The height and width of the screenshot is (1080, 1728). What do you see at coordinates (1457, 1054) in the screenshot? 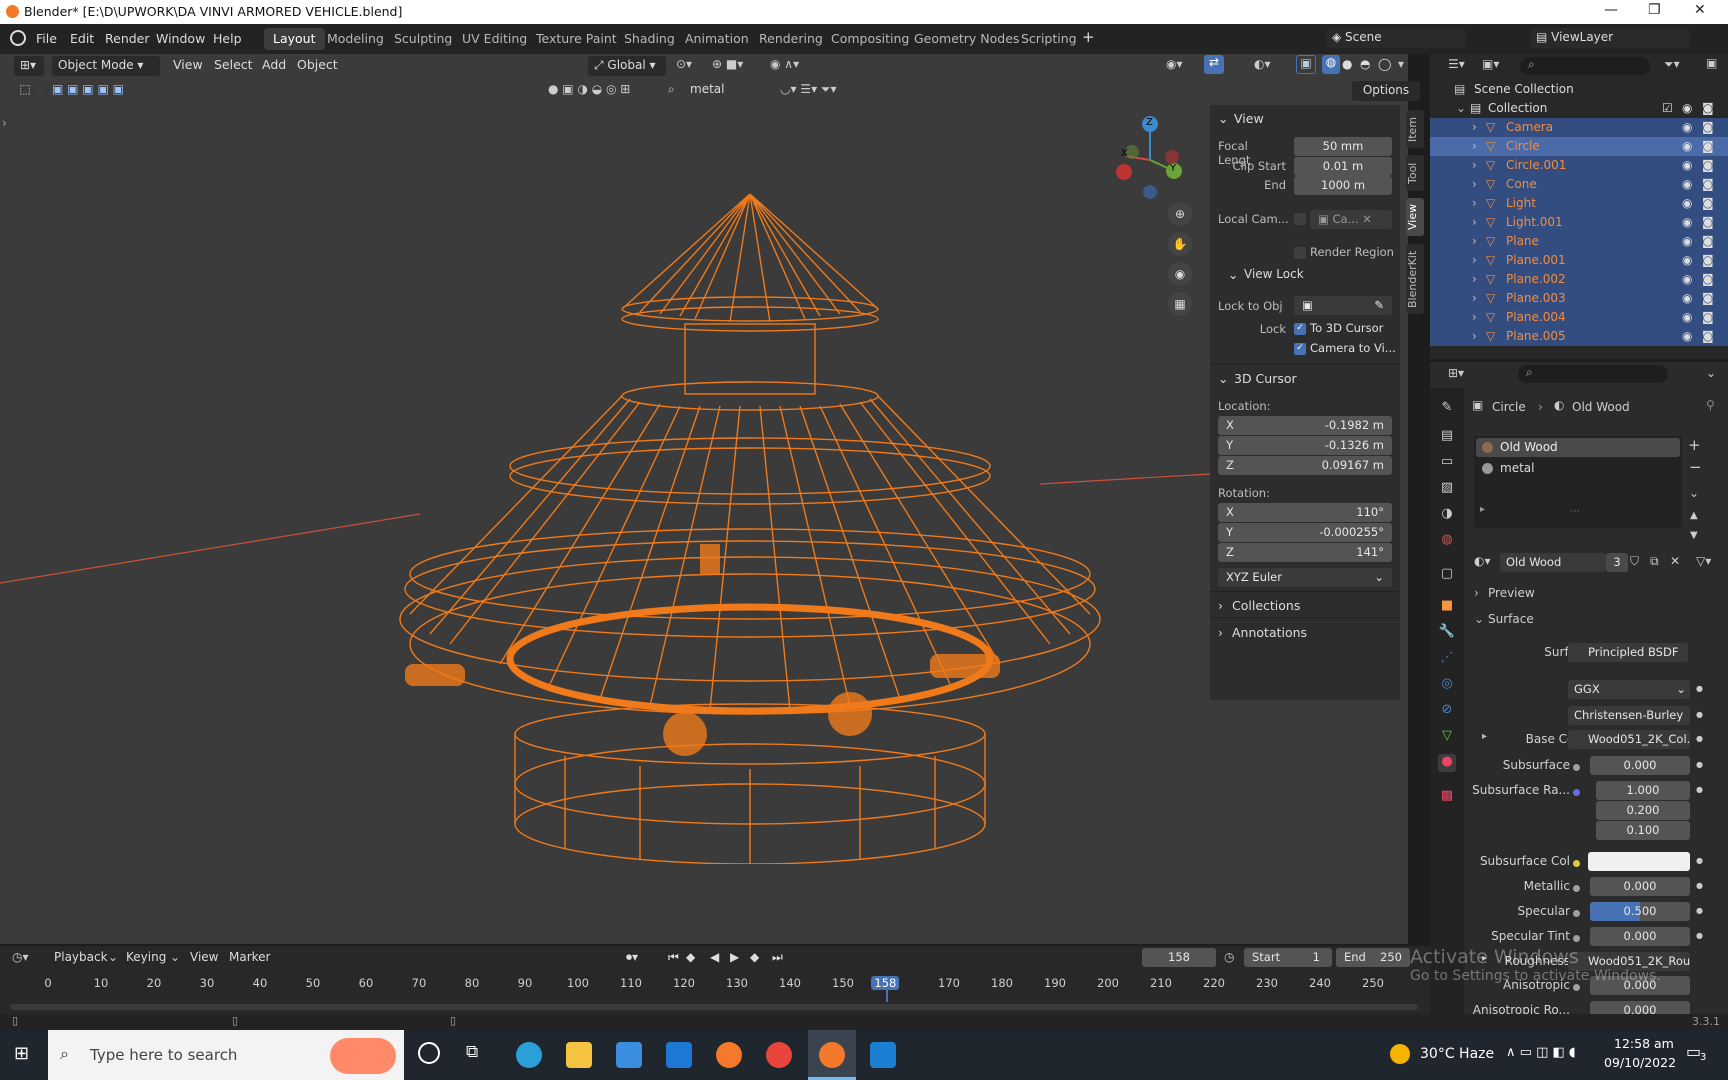
I see `weather-text: 30°C Haze` at bounding box center [1457, 1054].